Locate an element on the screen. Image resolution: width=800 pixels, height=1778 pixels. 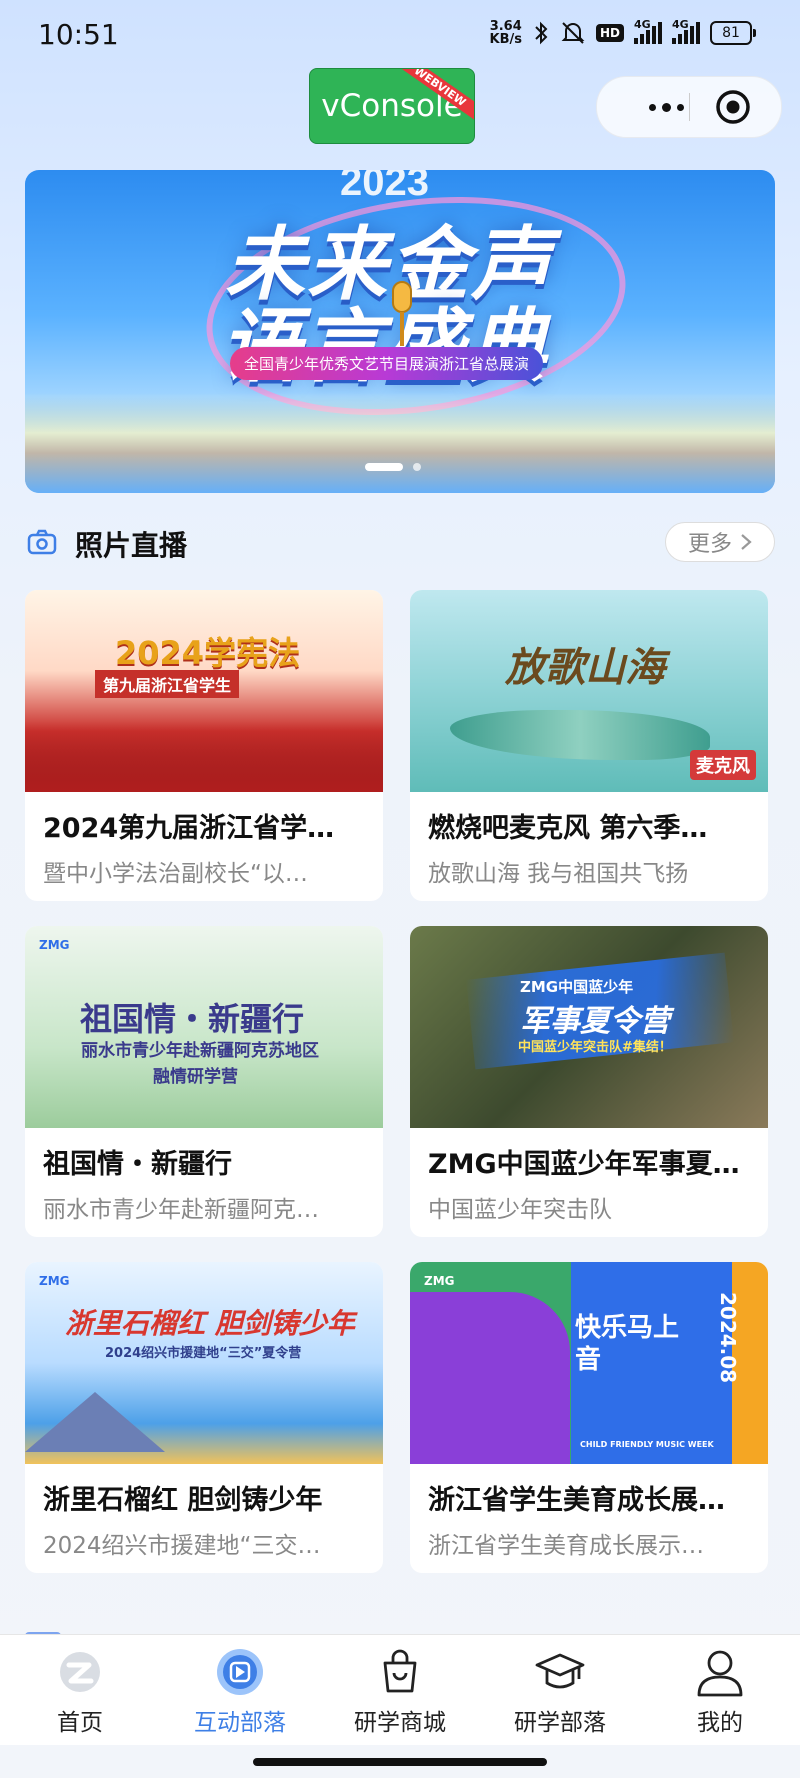
photo-card-thumbnail: ZMG 浙里石榴红 胆剑铸少年 2024绍兴市援建地“三交”夏令营 is located at coordinates (204, 1363).